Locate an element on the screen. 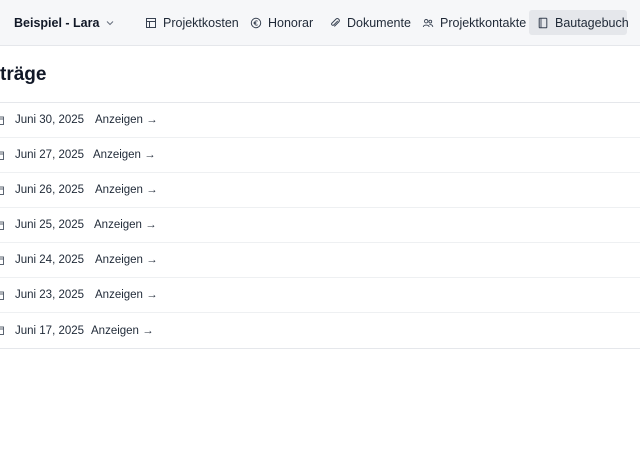 The image size is (640, 452). nav-item-label: Bautagebuch is located at coordinates (592, 22).